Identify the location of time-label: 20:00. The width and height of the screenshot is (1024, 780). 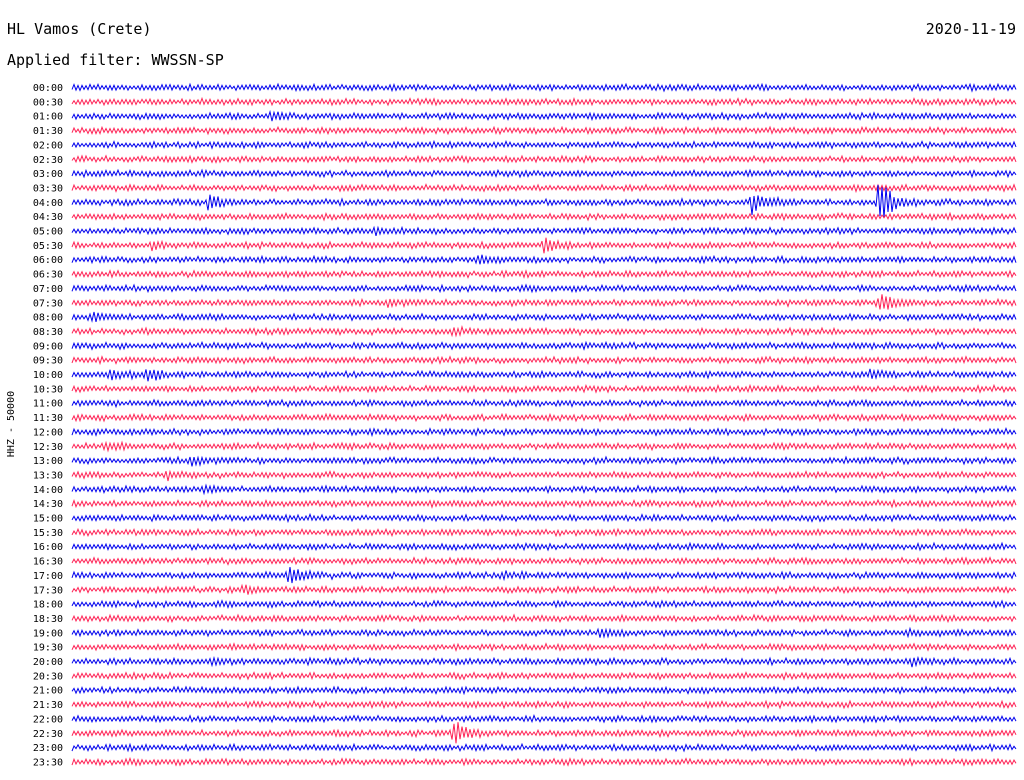
(48, 662).